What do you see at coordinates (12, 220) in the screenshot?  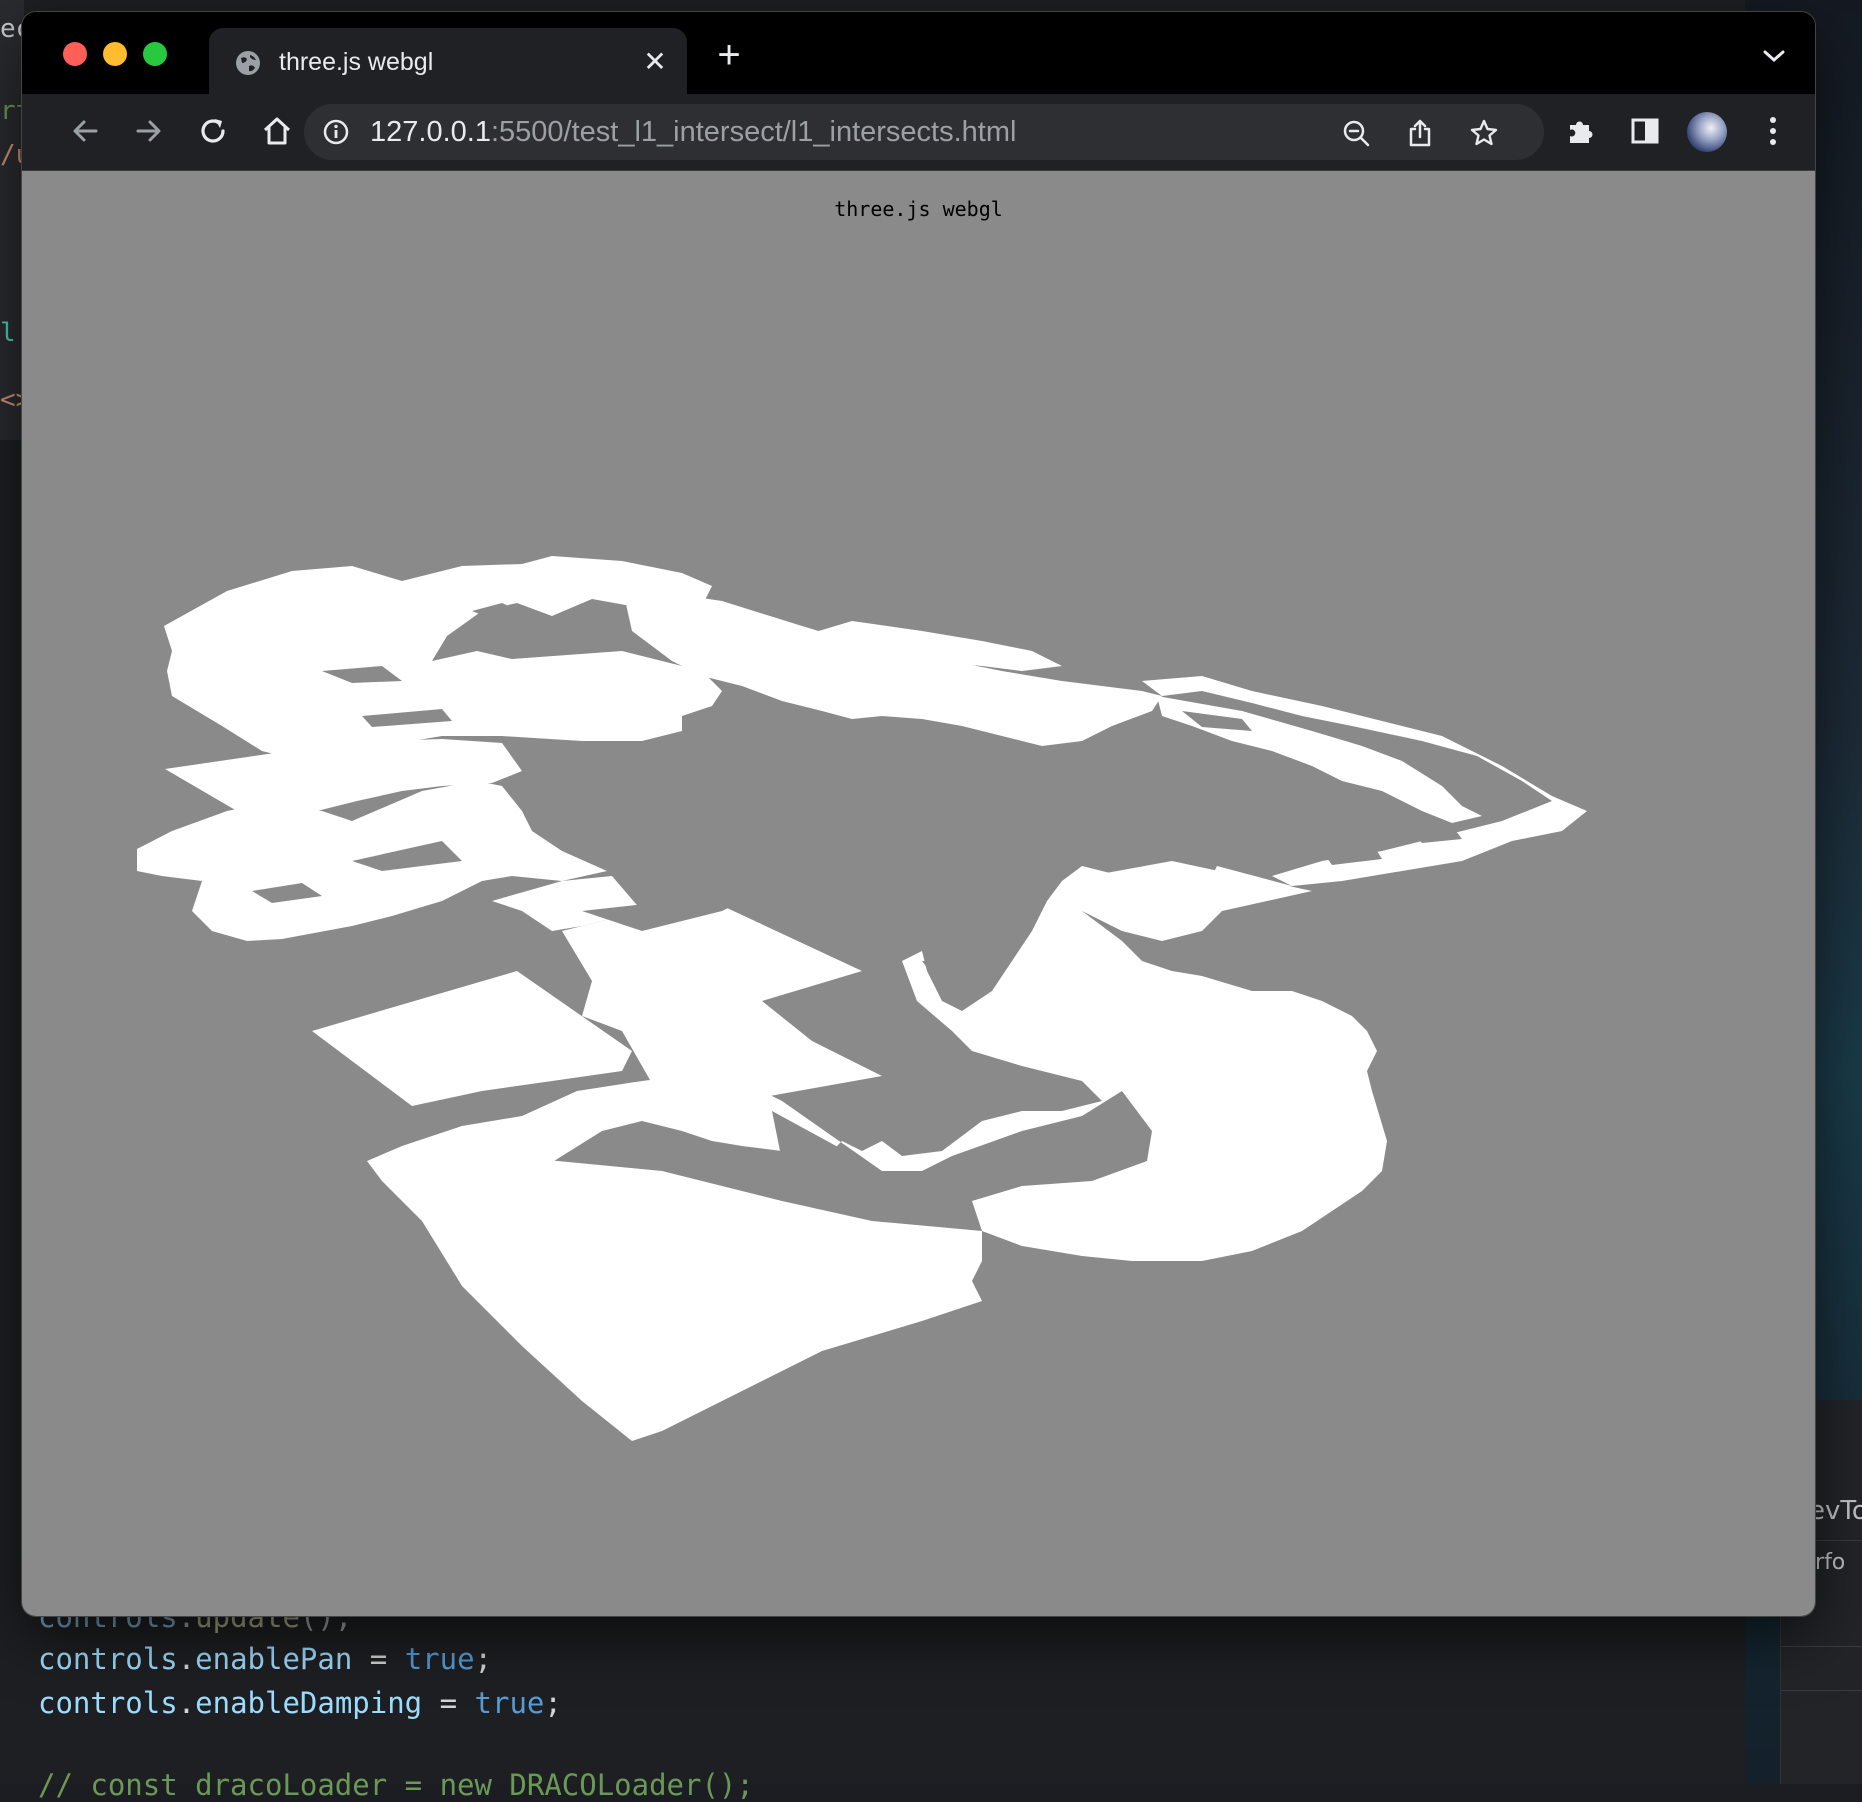 I see `editor-left-strip: ec rt /u l u <>` at bounding box center [12, 220].